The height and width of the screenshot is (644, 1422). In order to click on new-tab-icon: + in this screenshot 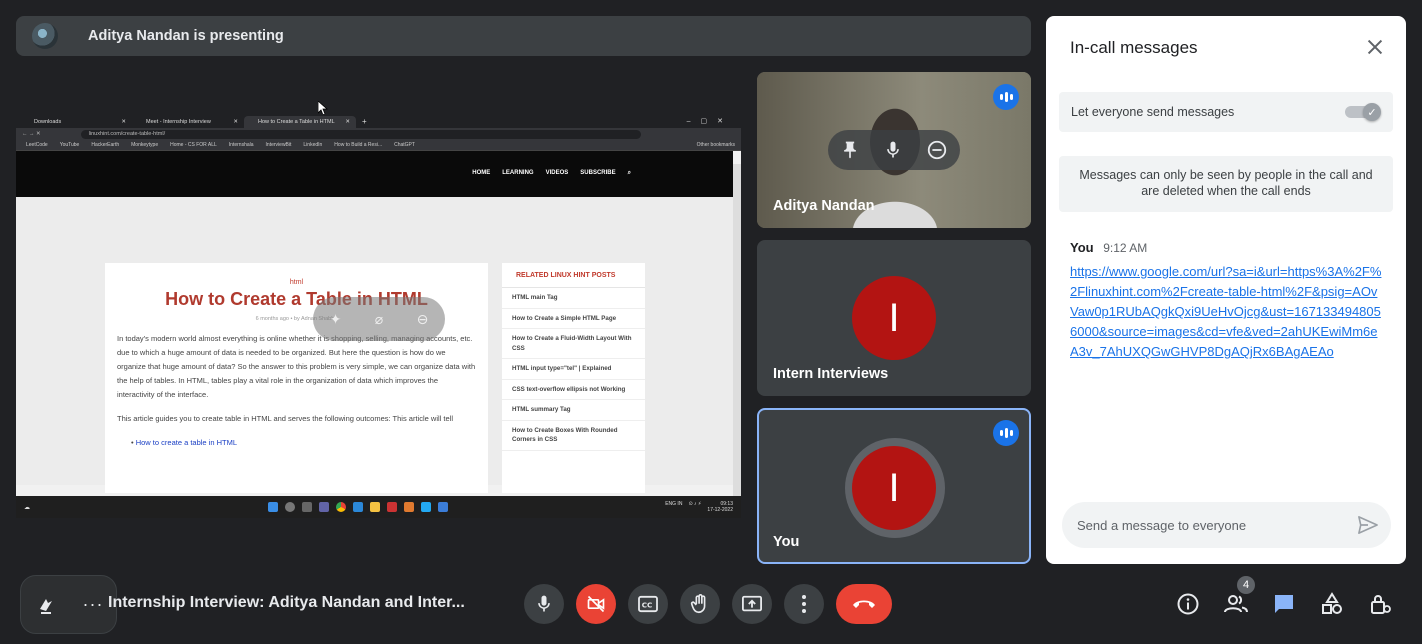, I will do `click(361, 122)`.